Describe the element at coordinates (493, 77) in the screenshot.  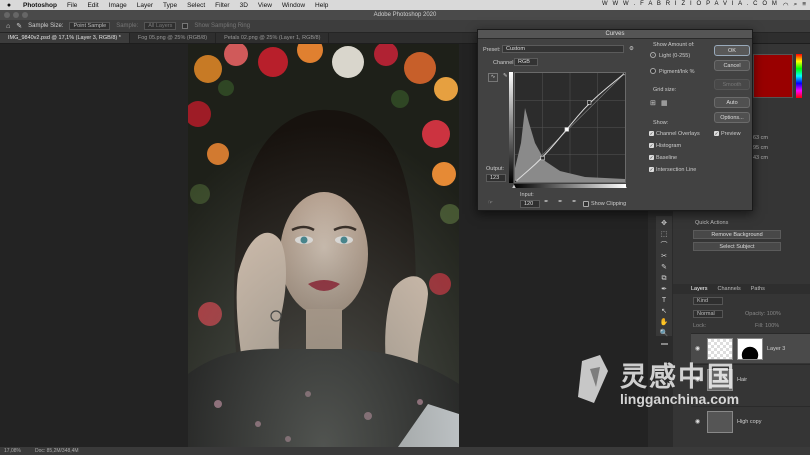
I see `edit-points-icon: ∿` at that location.